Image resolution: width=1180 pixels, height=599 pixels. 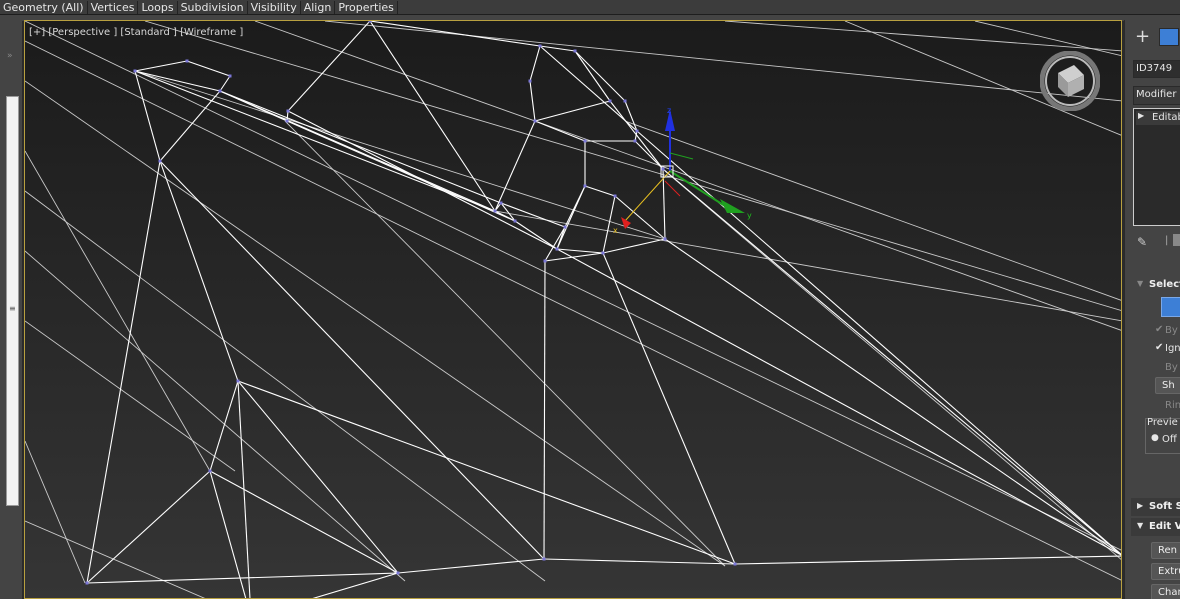 I want to click on create-tab-icon: +, so click(x=1142, y=36).